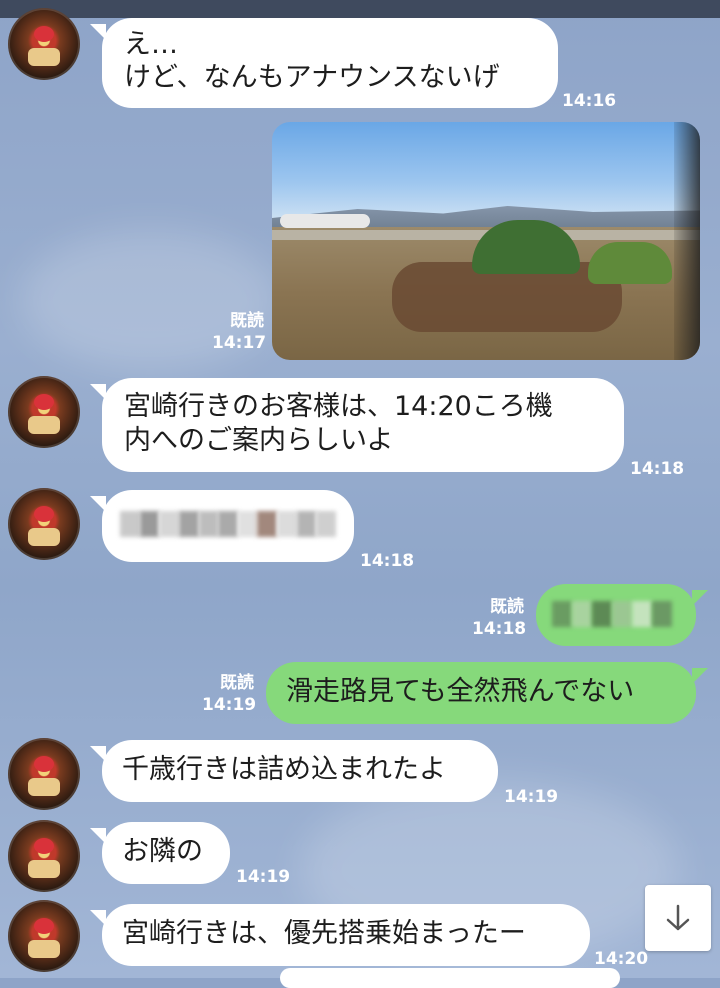 The image size is (720, 988). What do you see at coordinates (360, 9) in the screenshot?
I see `status-bar` at bounding box center [360, 9].